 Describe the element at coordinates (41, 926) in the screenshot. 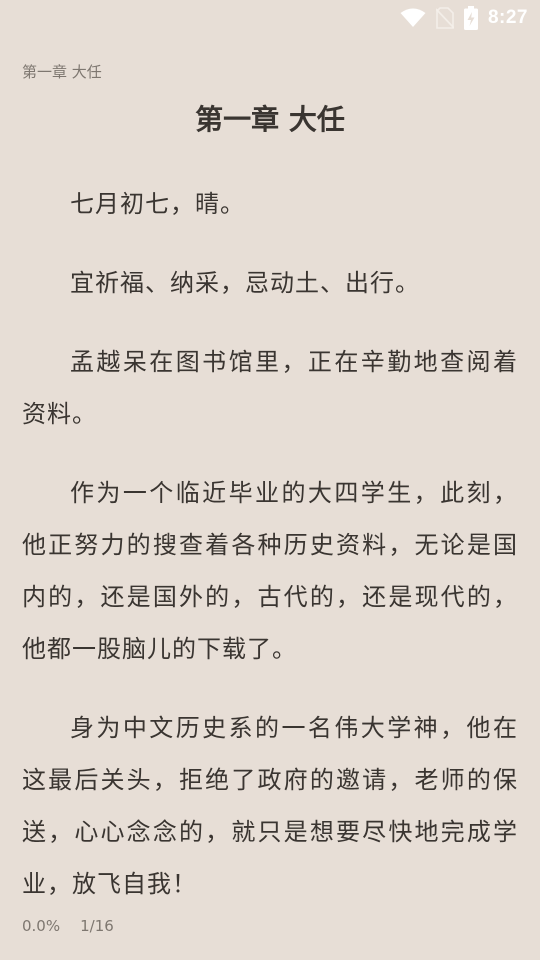

I see `reading-progress: 0.0%` at that location.